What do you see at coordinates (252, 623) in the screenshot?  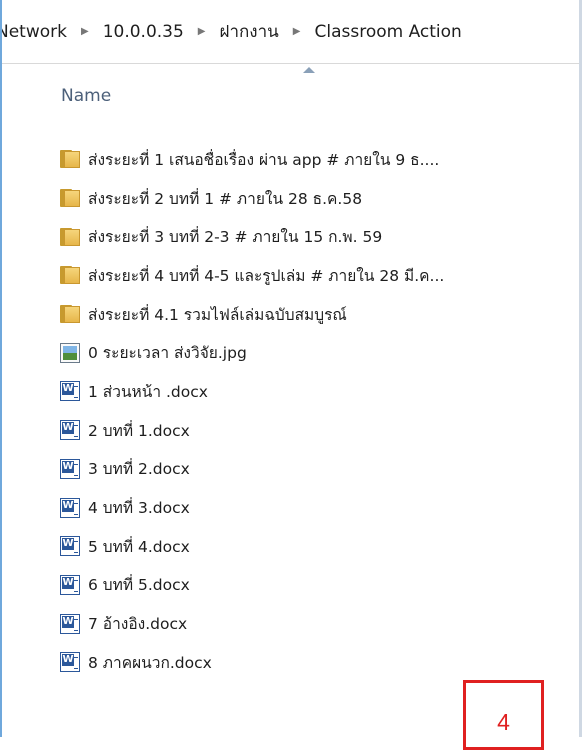 I see `file-row: W 7 อ้างอิง.docx` at bounding box center [252, 623].